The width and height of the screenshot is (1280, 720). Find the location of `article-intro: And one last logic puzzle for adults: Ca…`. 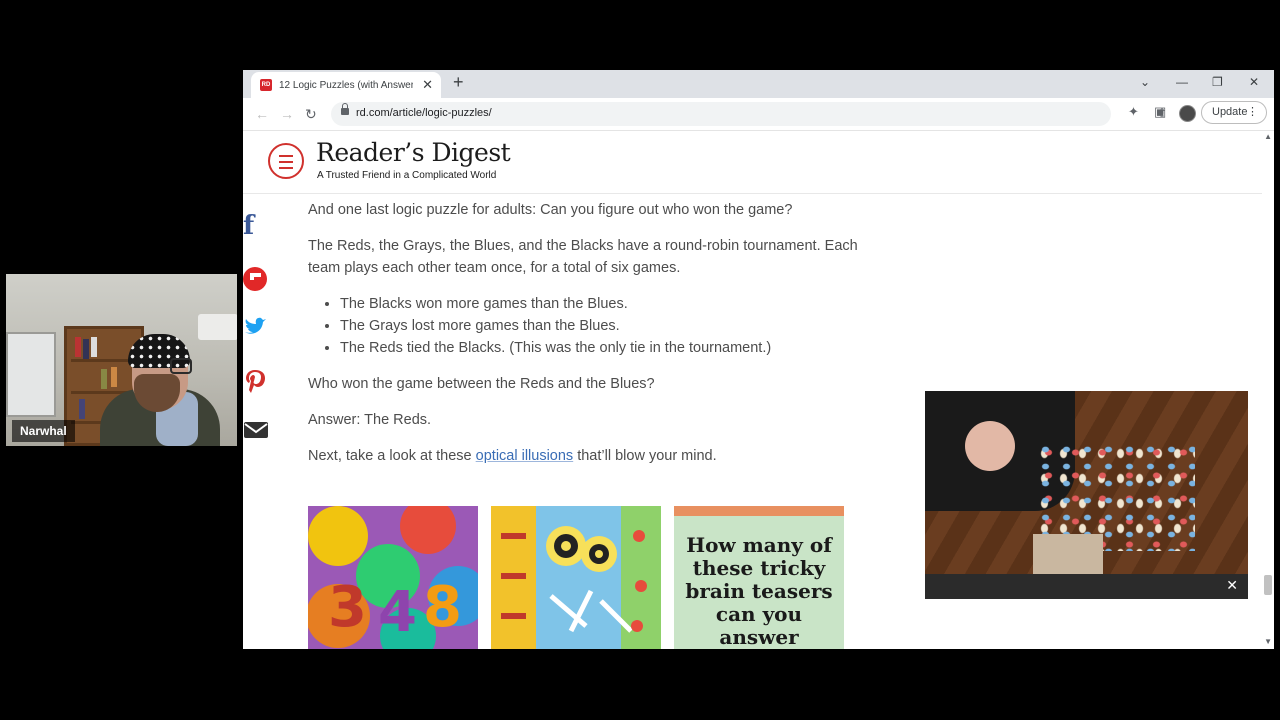

article-intro: And one last logic puzzle for adults: Ca… is located at coordinates (550, 210).